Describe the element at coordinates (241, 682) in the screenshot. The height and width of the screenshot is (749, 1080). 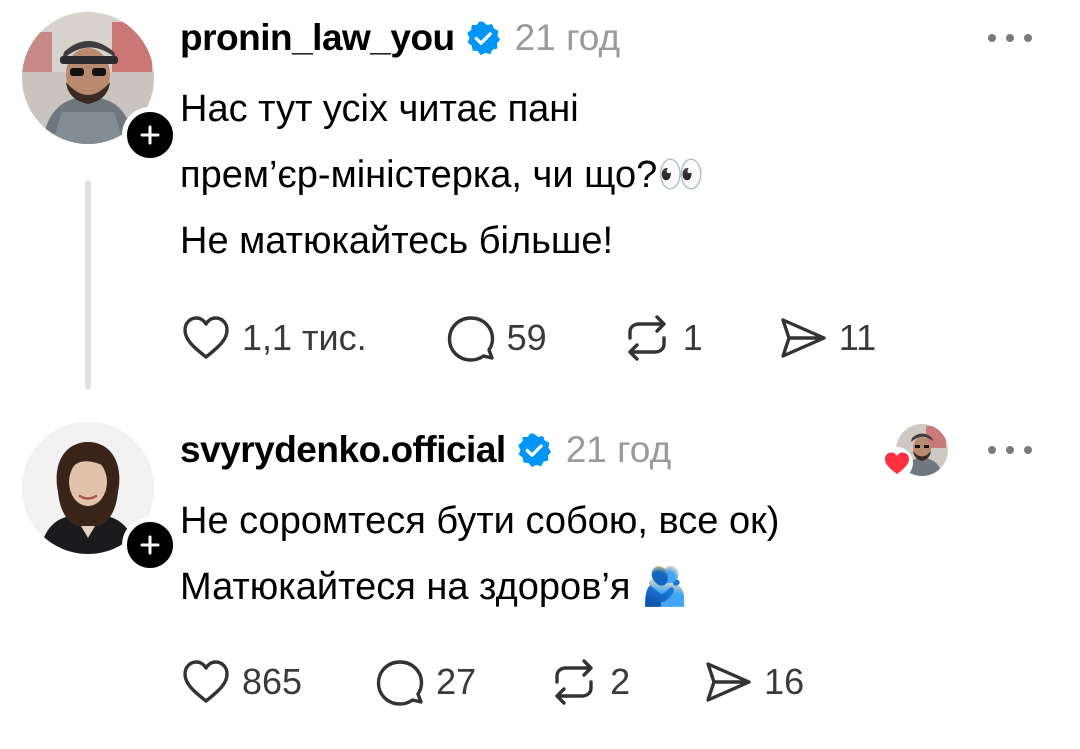
I see `like-button: 865` at that location.